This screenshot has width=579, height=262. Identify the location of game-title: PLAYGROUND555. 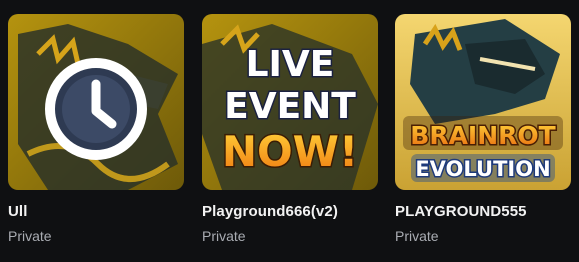
(461, 211).